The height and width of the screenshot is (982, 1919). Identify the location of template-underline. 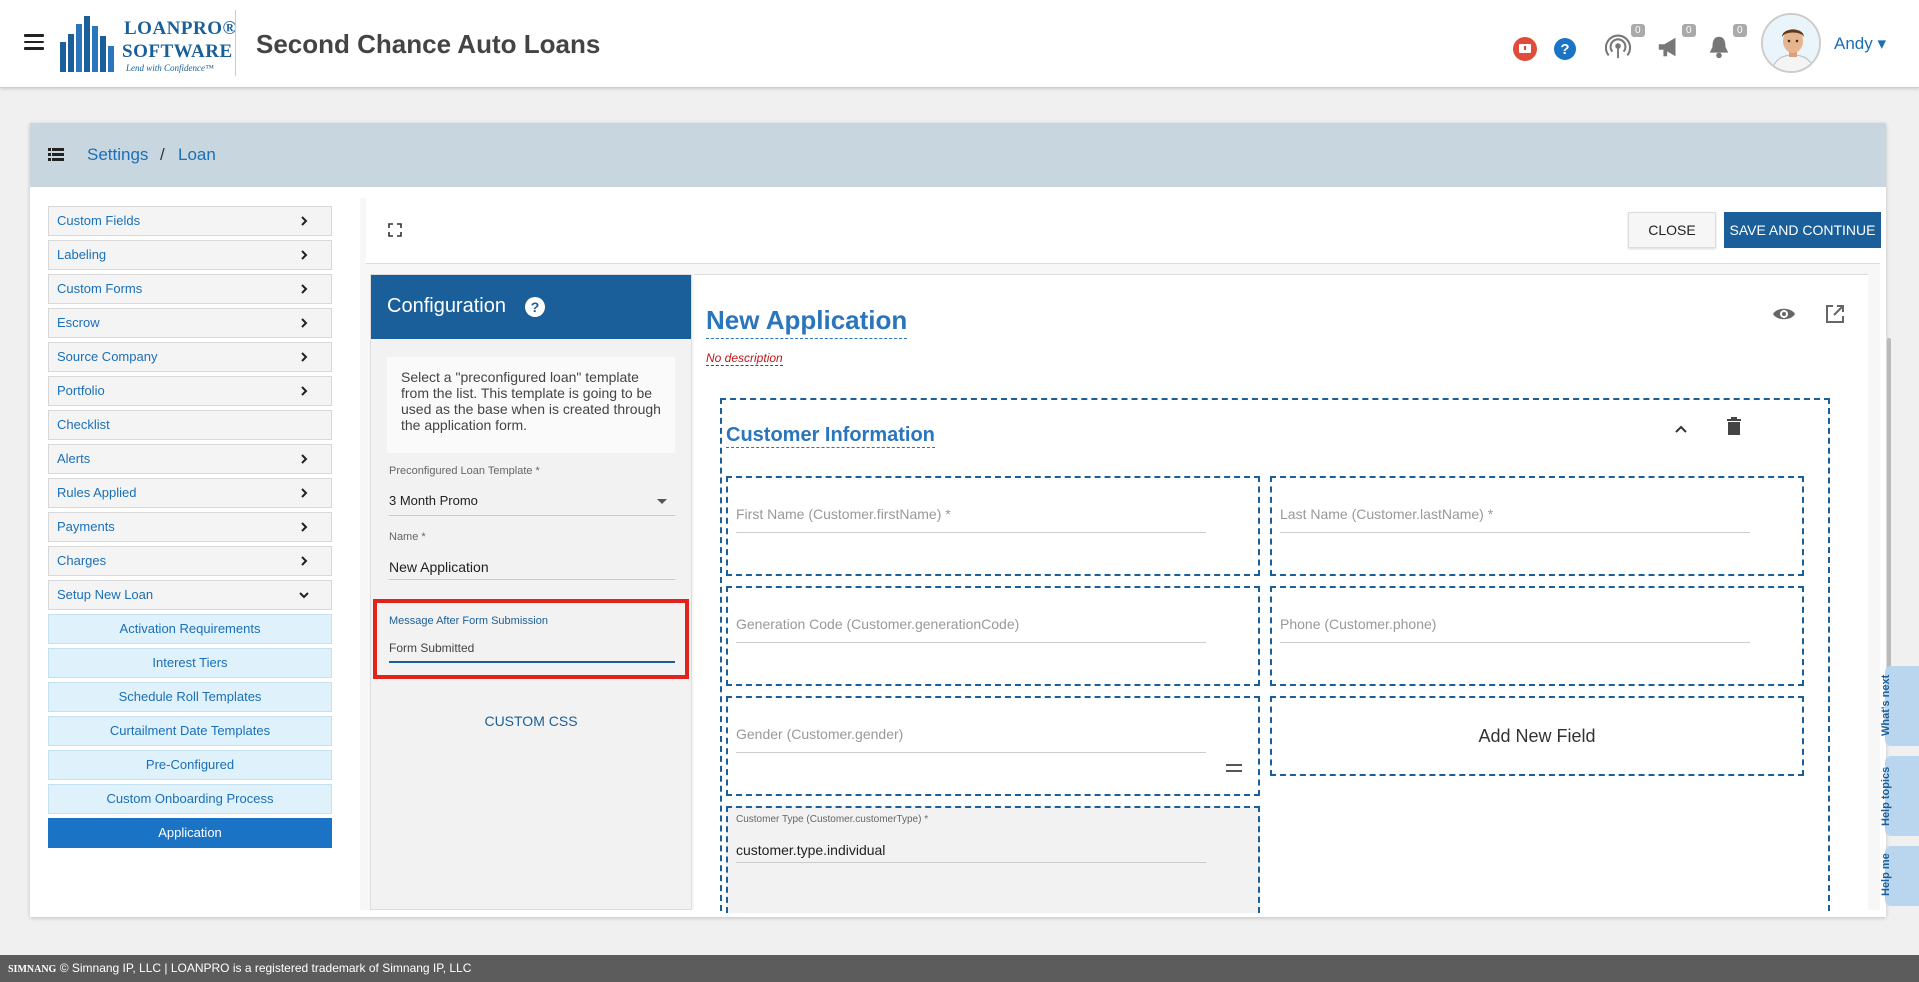
(532, 515).